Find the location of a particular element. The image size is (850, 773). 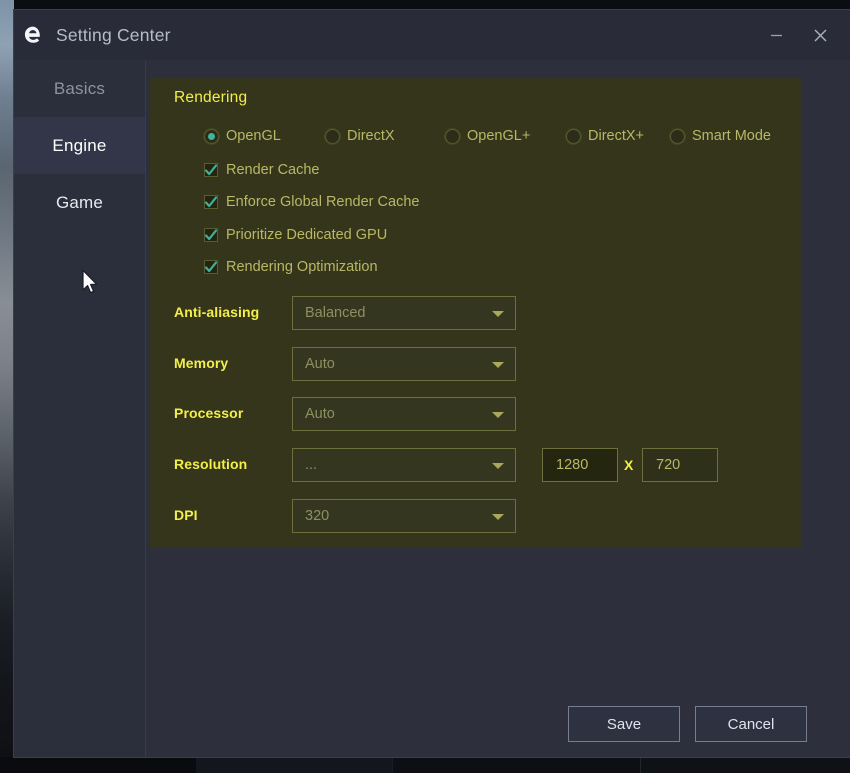

resolution-height-value: 720 is located at coordinates (668, 465).